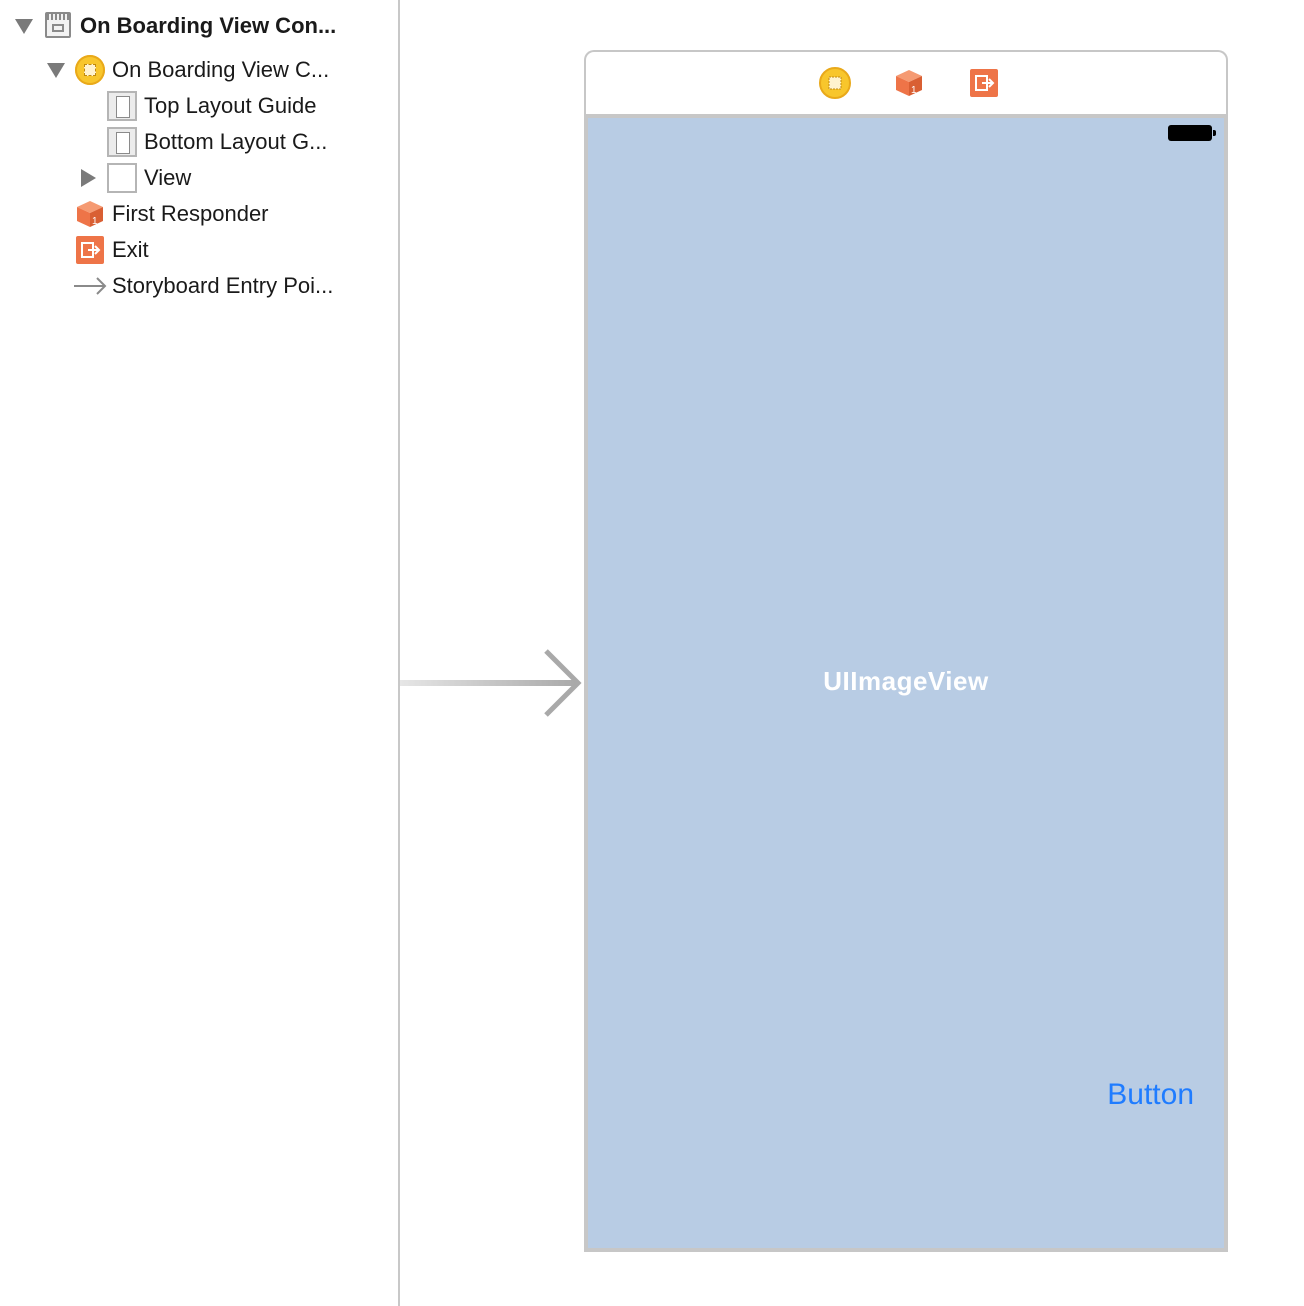 The width and height of the screenshot is (1304, 1306). What do you see at coordinates (122, 142) in the screenshot?
I see `bottom-layout-guide-icon` at bounding box center [122, 142].